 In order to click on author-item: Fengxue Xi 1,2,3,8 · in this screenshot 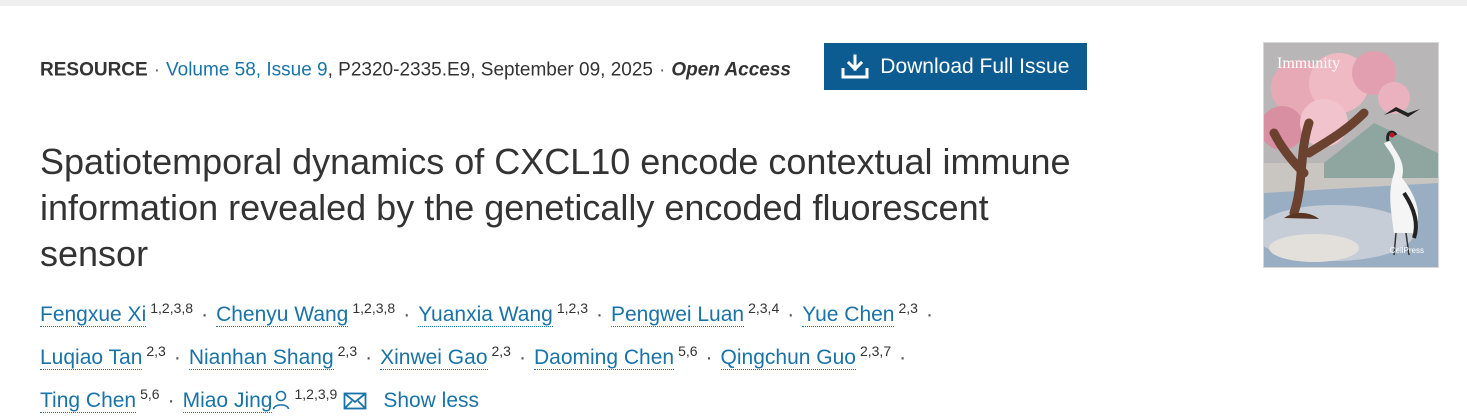, I will do `click(128, 313)`.